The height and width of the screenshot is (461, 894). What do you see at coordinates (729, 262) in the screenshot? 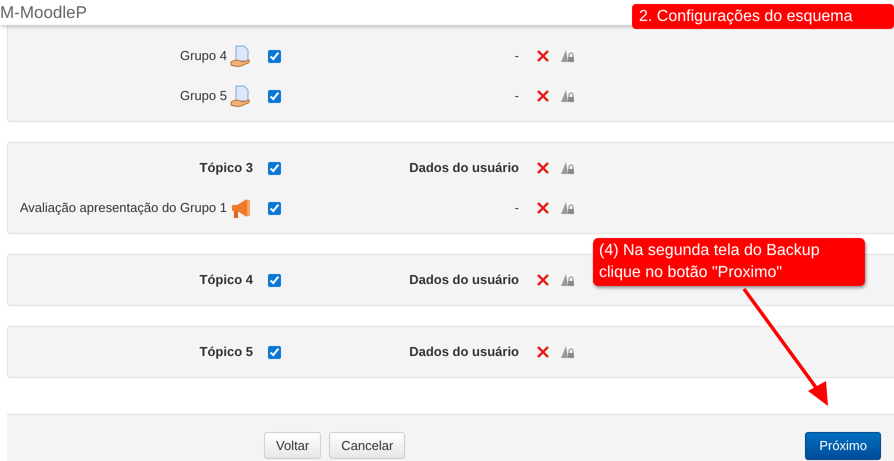
I see `annotation-callout: (4) Na segunda tela do Backup clique no botão "Proximo"` at bounding box center [729, 262].